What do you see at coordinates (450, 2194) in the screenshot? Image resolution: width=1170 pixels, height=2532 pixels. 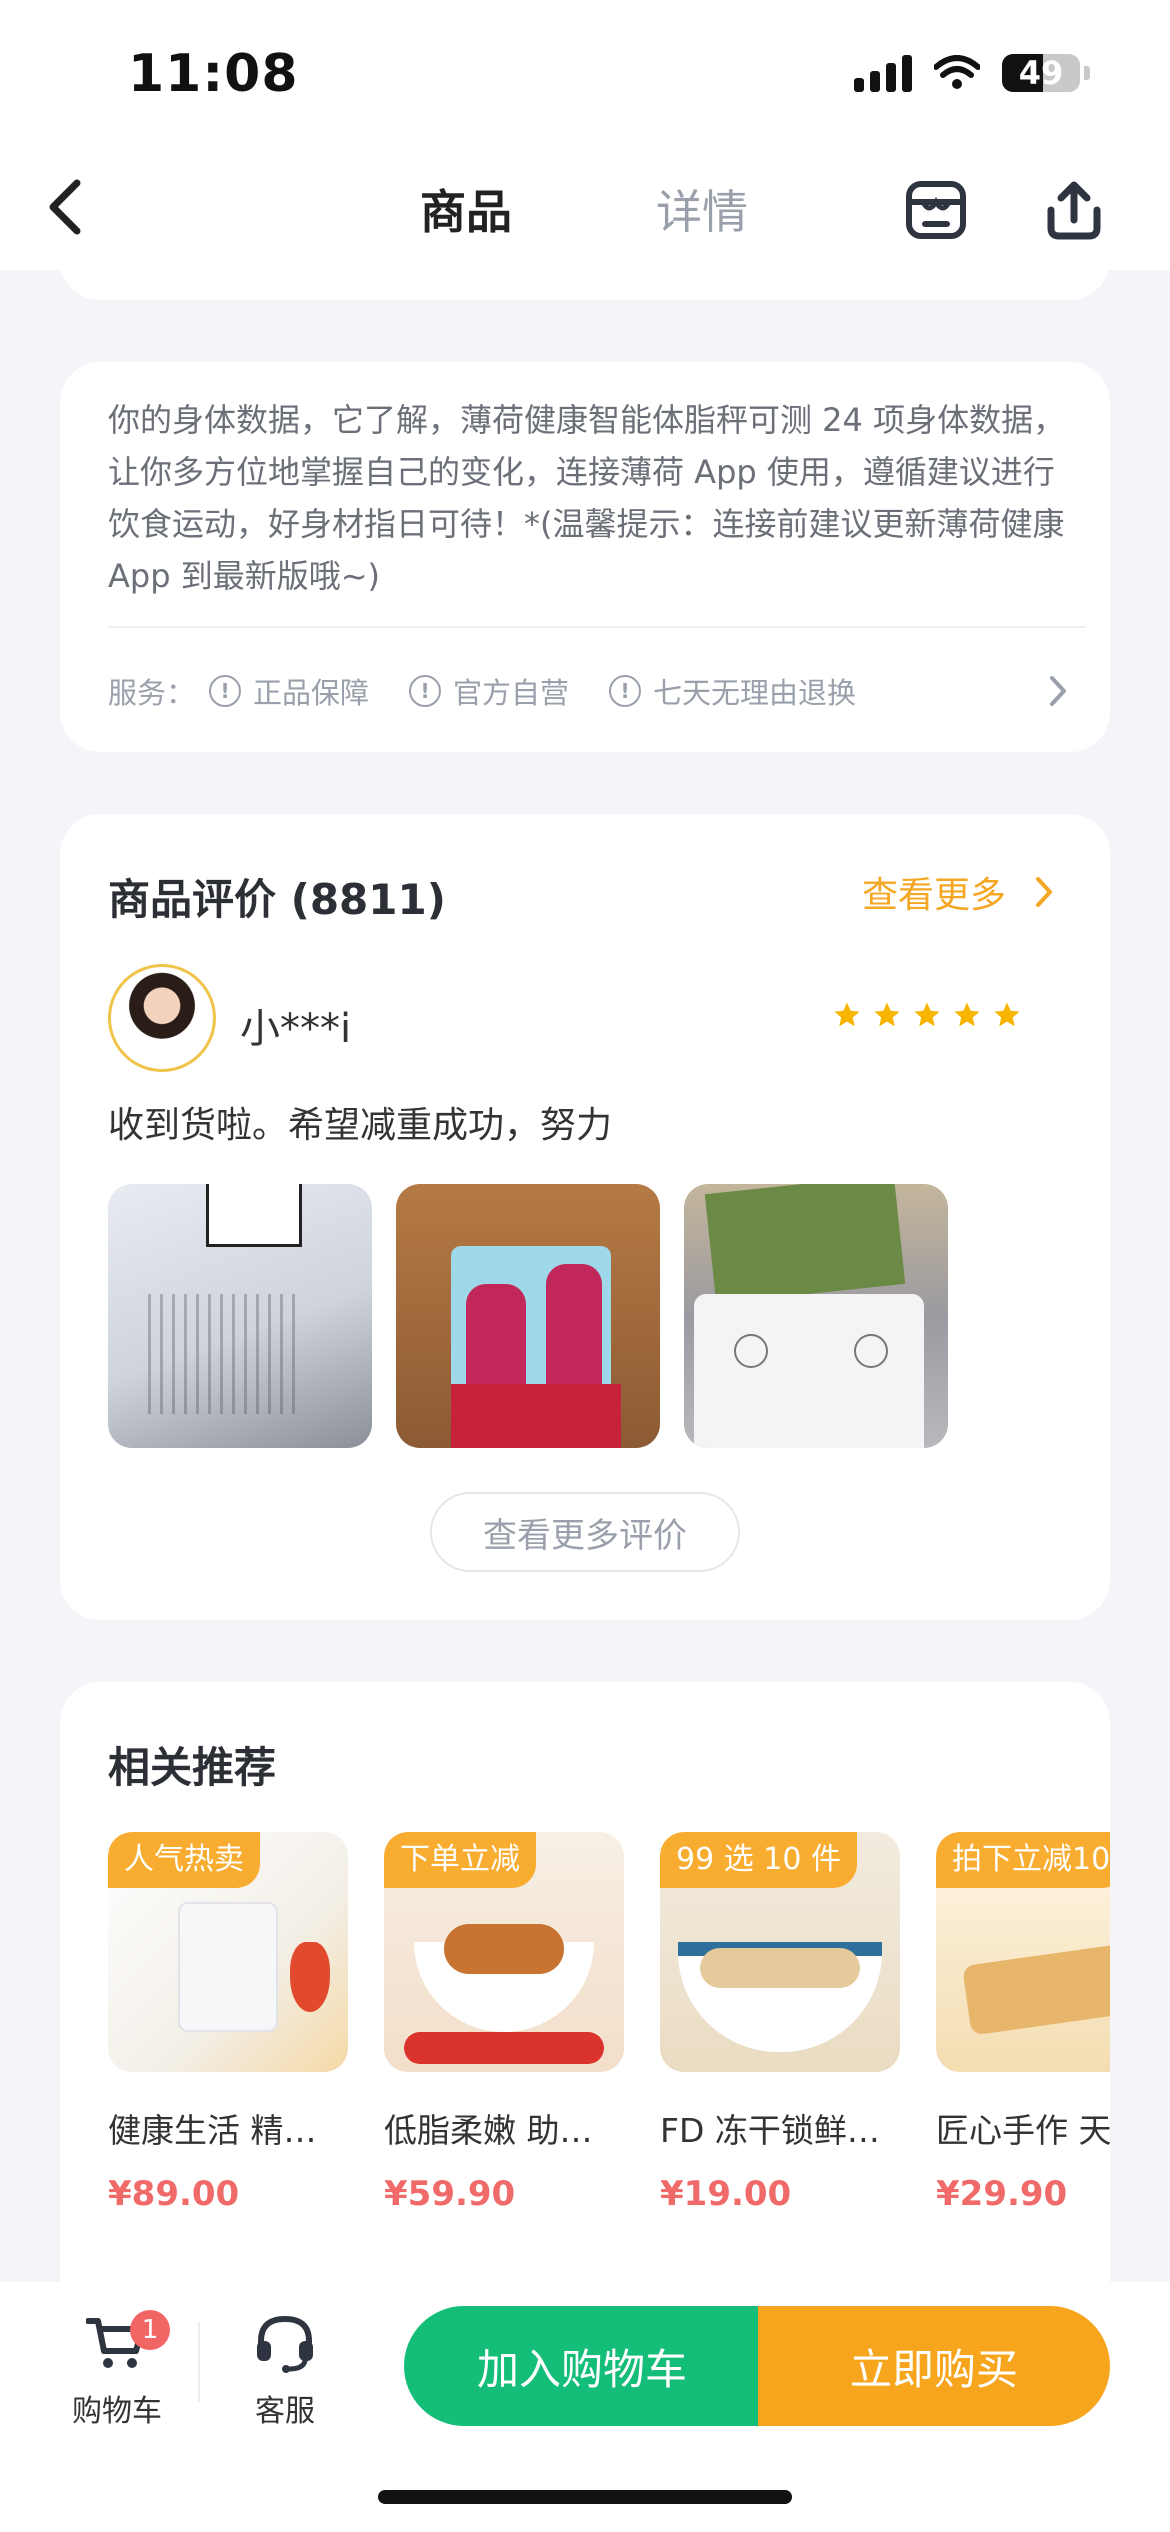 I see `product-price: ¥59.90` at bounding box center [450, 2194].